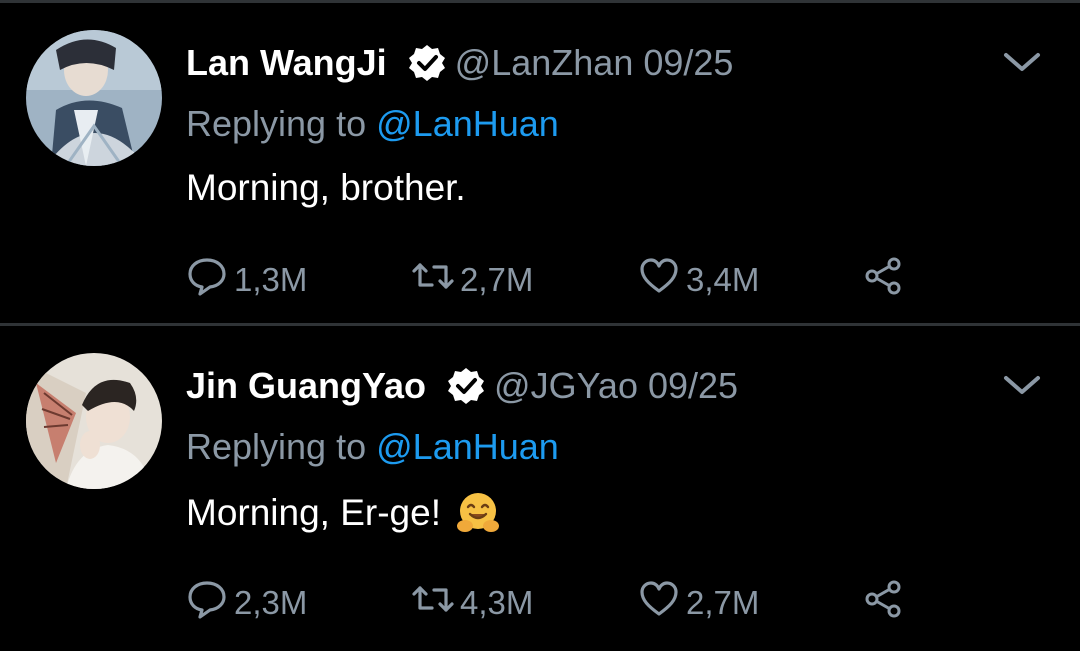  I want to click on hugging-face-emoji-icon, so click(478, 513).